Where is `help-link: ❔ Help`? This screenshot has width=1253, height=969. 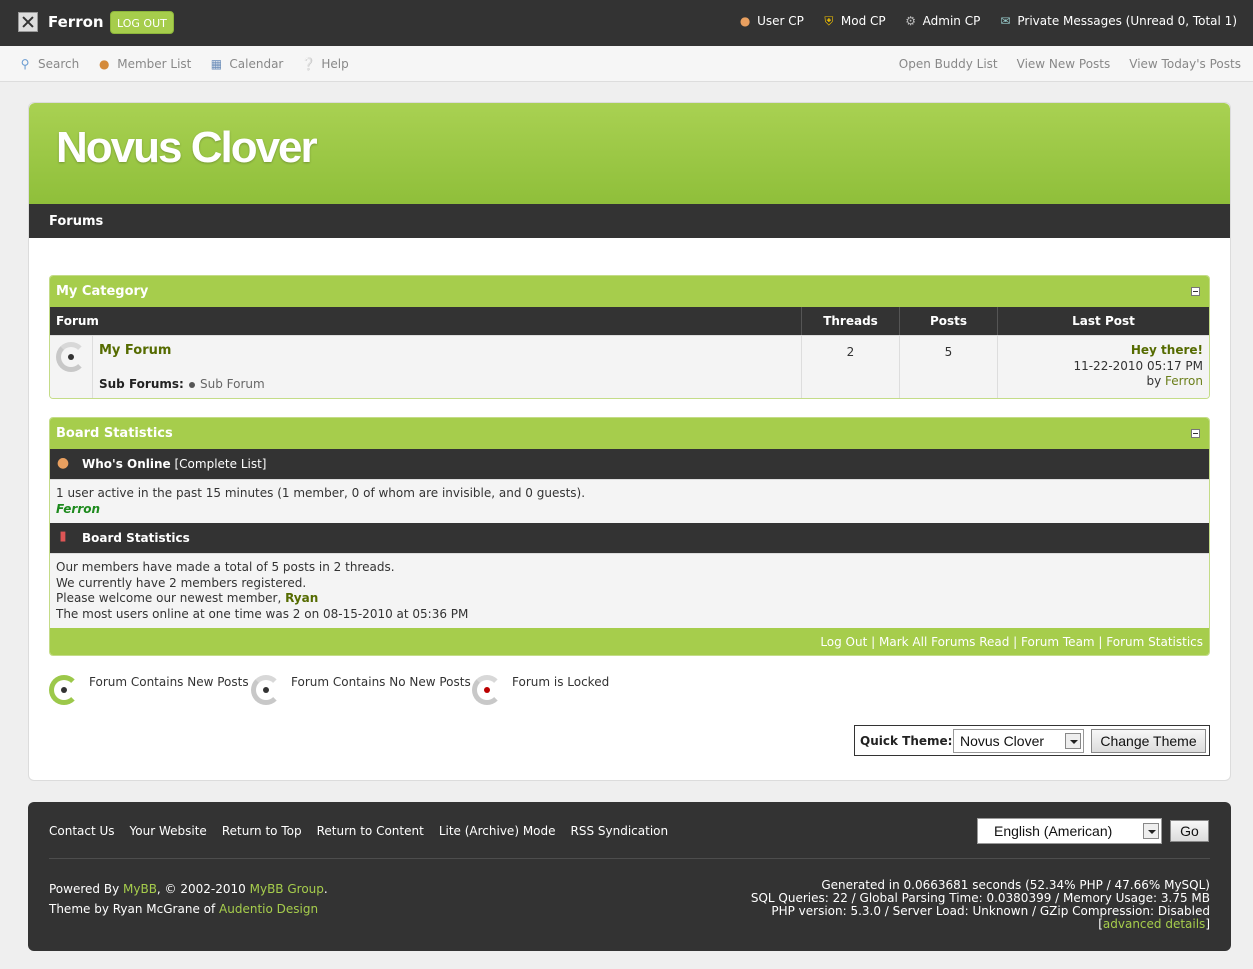
help-link: ❔ Help is located at coordinates (324, 64).